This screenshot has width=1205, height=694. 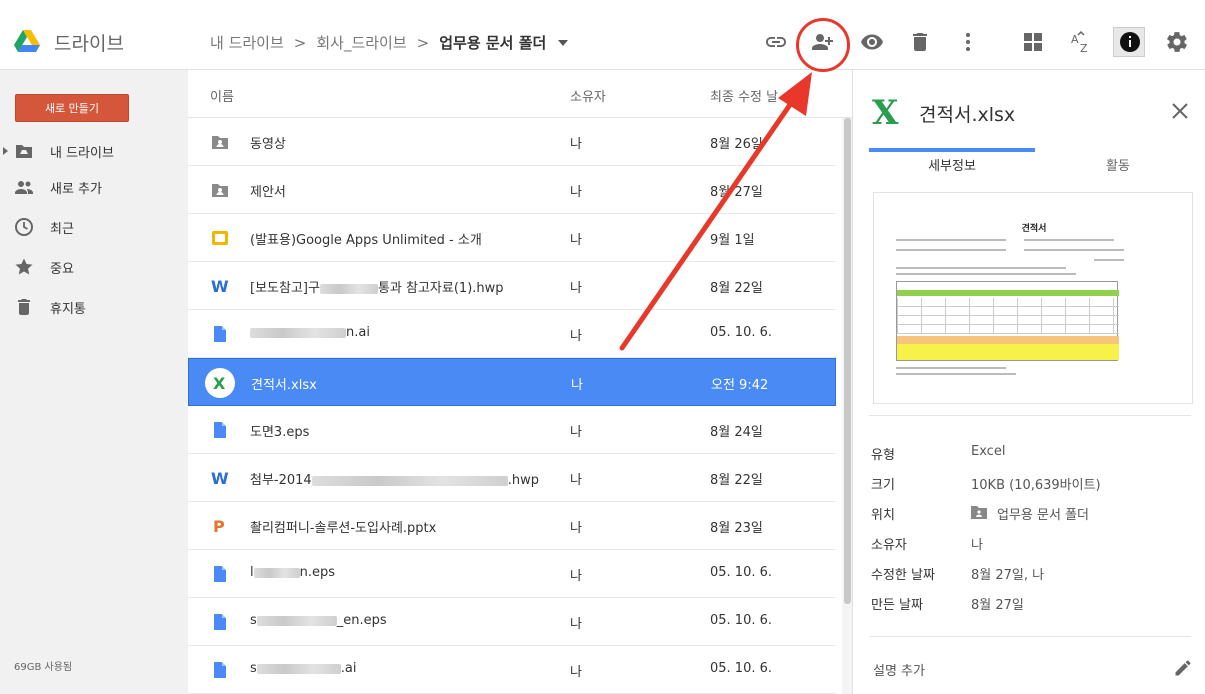 I want to click on preview-total-row, so click(x=1008, y=340).